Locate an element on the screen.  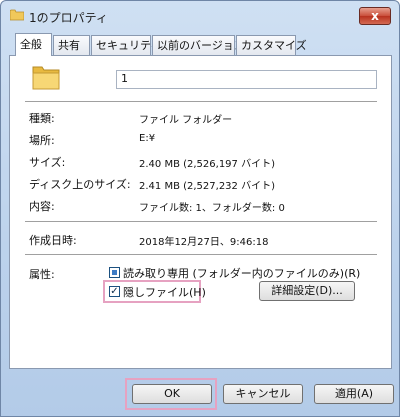
readonly-checkbox is located at coordinates (114, 272).